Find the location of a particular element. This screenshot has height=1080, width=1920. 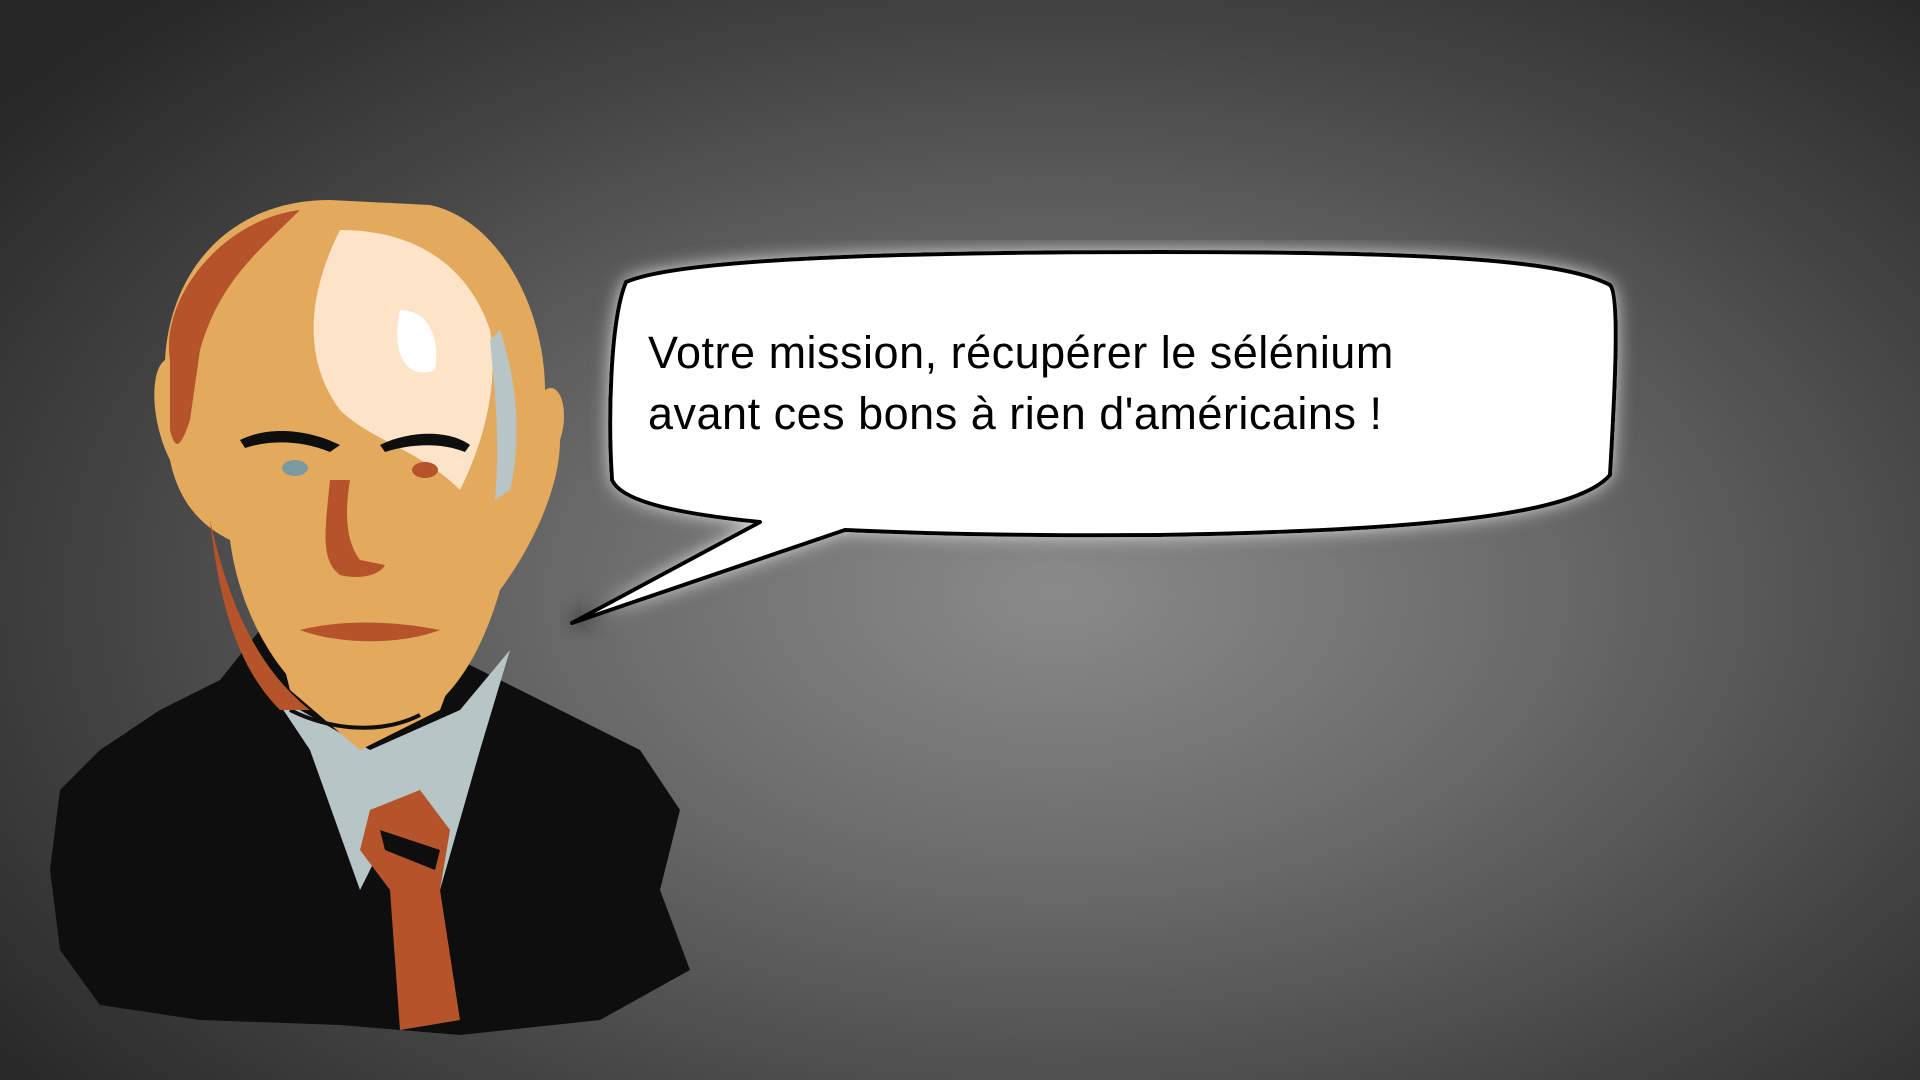

speech-line-2: avant ces bons à rien d'américains ! is located at coordinates (1015, 413).